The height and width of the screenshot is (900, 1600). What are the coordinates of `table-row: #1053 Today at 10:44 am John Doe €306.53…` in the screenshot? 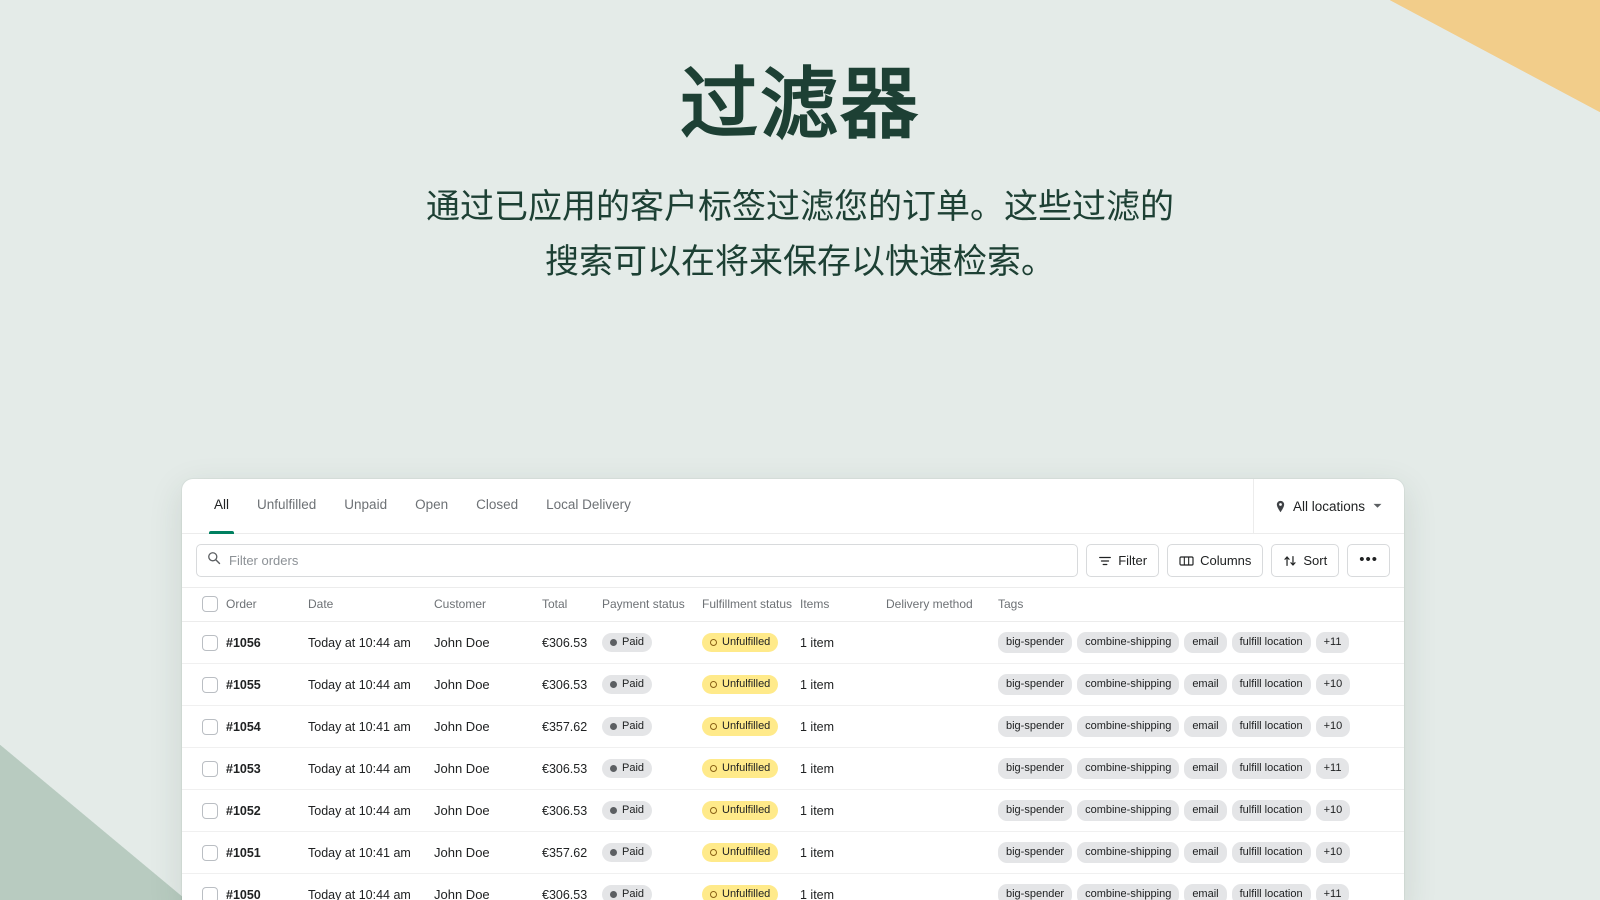 It's located at (793, 768).